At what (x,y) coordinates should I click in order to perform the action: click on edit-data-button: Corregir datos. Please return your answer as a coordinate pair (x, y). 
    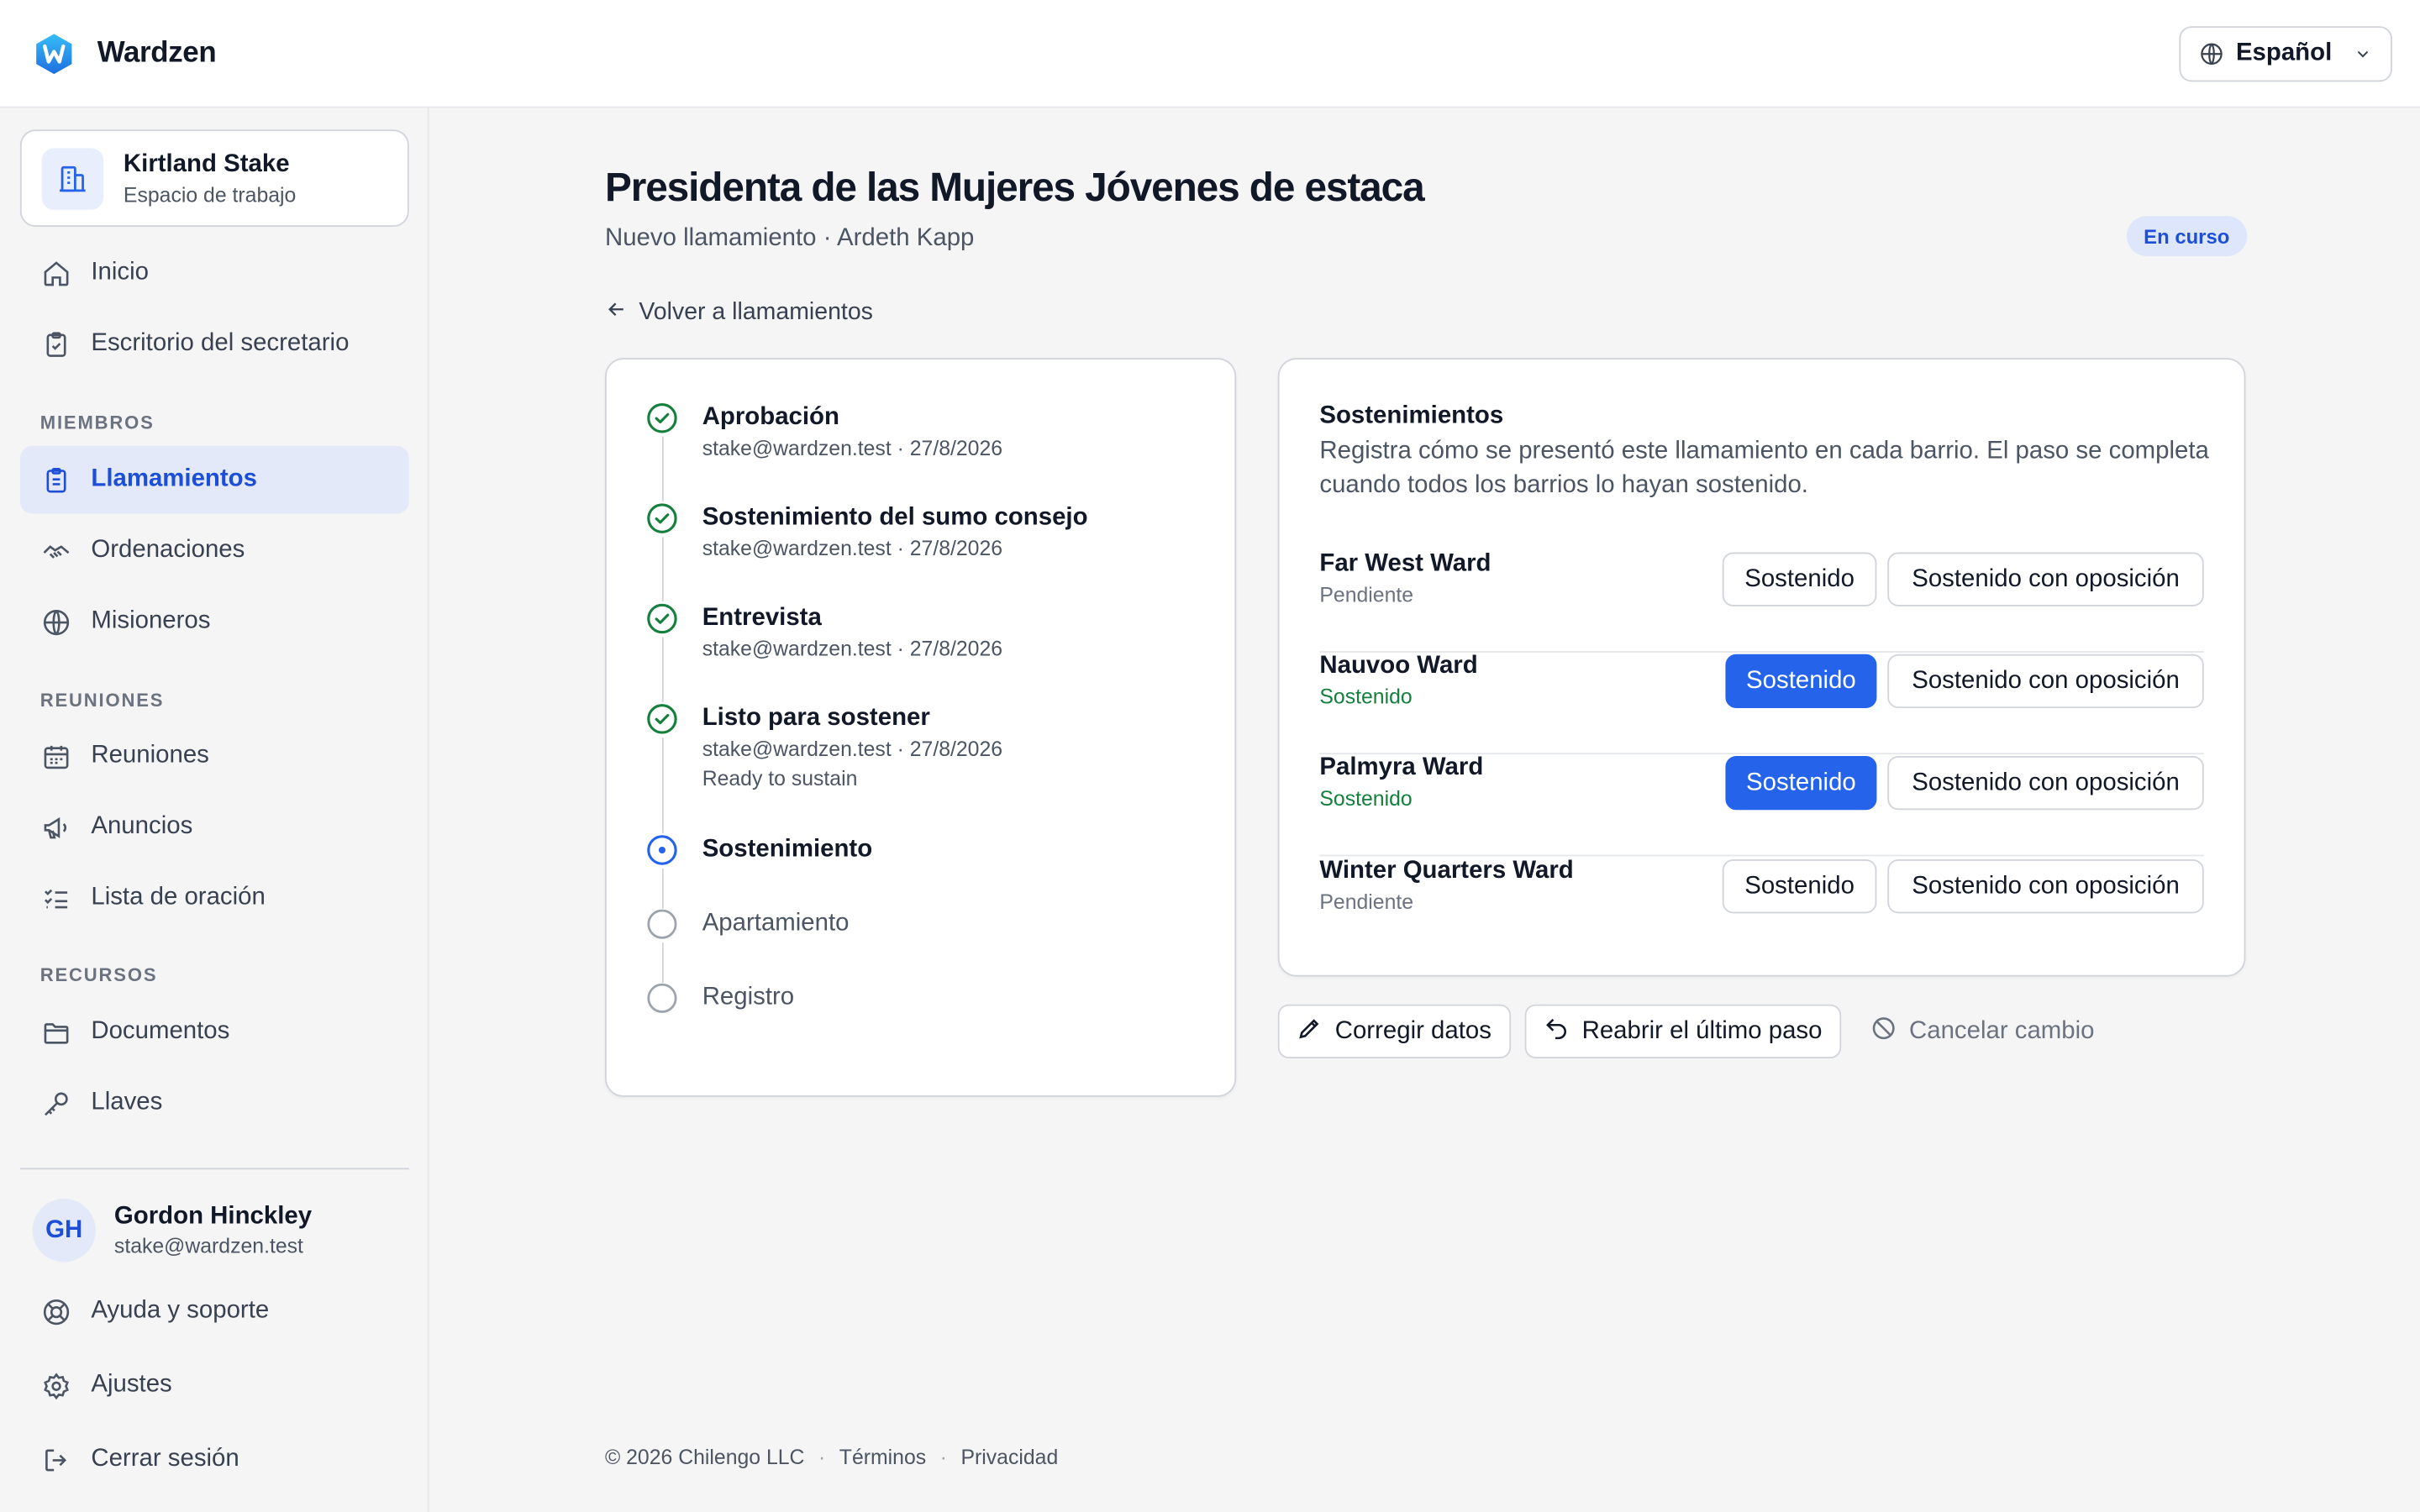
    Looking at the image, I should click on (1394, 1031).